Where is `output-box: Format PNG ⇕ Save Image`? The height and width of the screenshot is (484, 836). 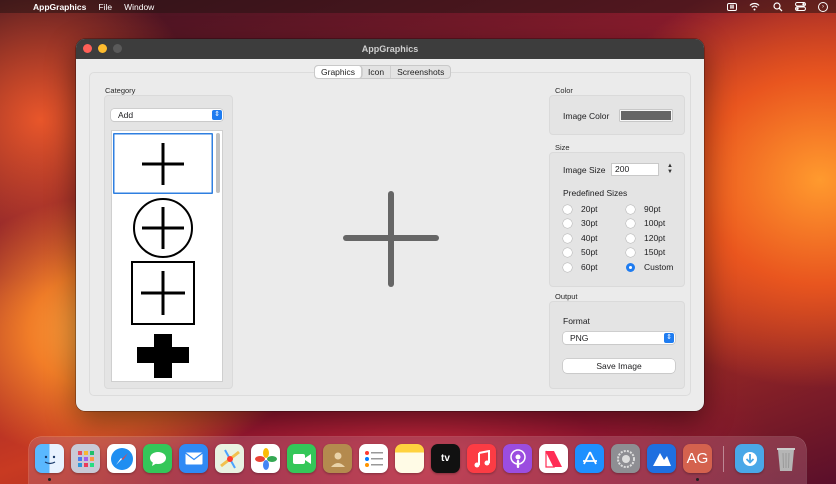
output-box: Format PNG ⇕ Save Image is located at coordinates (617, 345).